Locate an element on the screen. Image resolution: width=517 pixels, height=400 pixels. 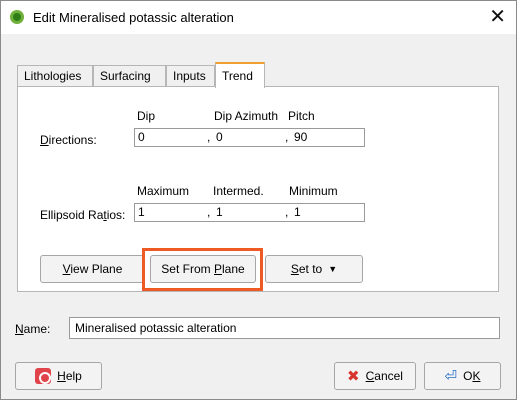
view-plane-label: View Plane is located at coordinates (92, 269).